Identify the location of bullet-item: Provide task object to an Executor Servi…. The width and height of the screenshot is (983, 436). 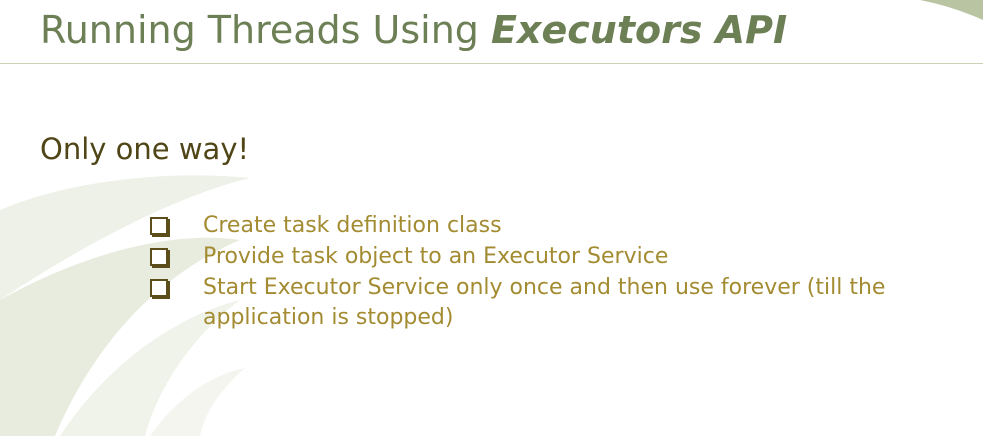
(550, 257).